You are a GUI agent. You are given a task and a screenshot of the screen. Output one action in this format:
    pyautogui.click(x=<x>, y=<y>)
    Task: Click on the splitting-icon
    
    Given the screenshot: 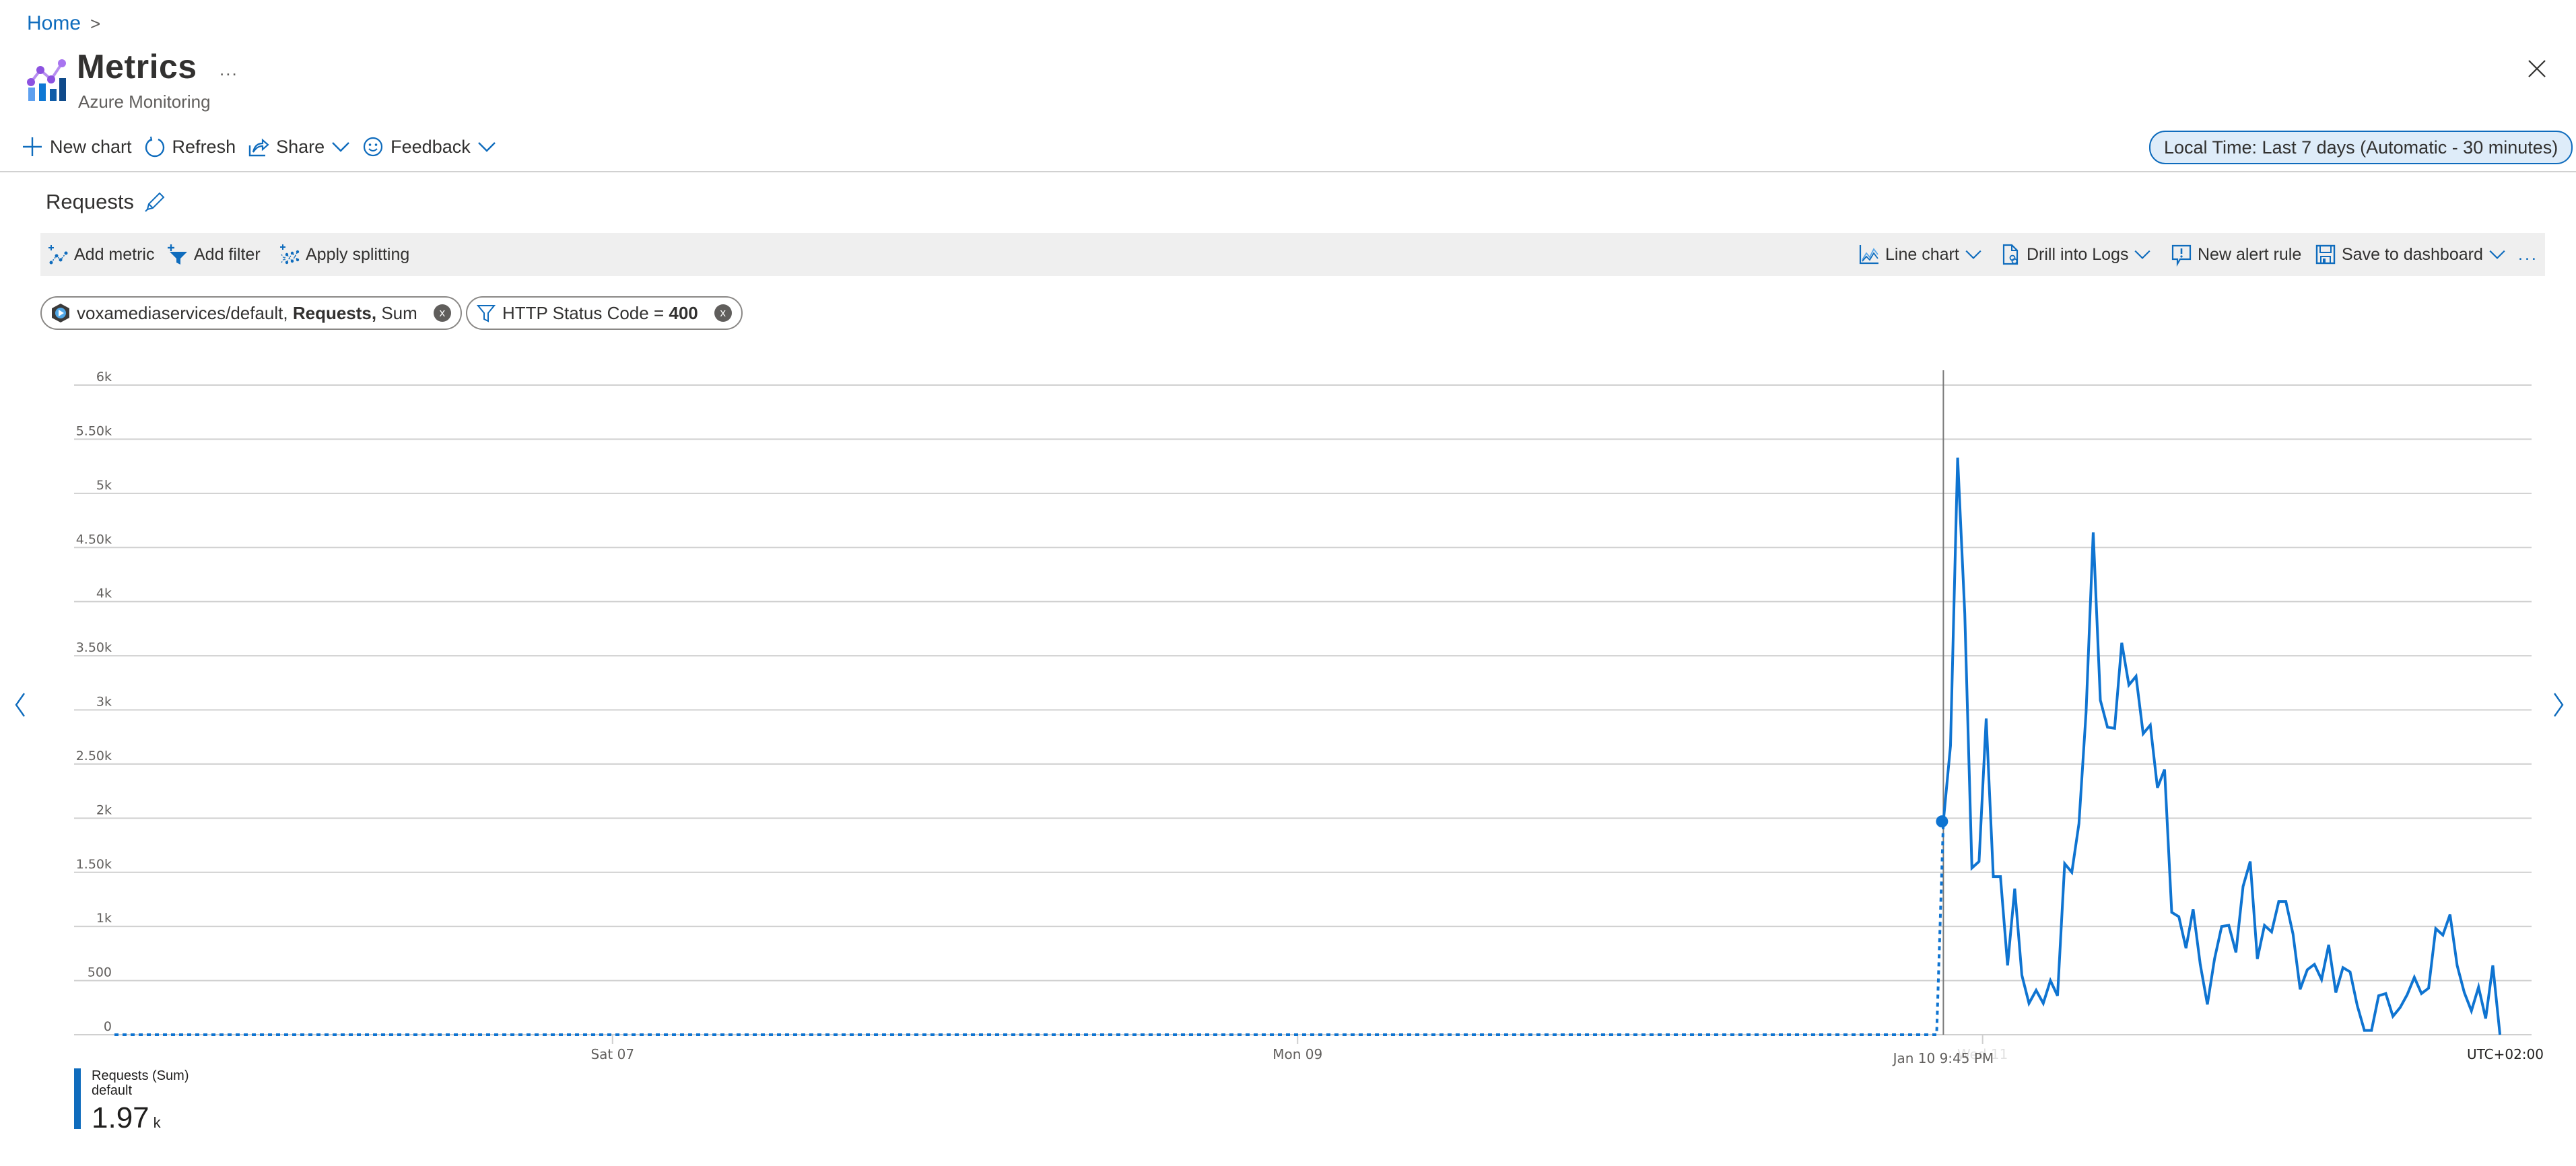 What is the action you would take?
    pyautogui.click(x=290, y=254)
    